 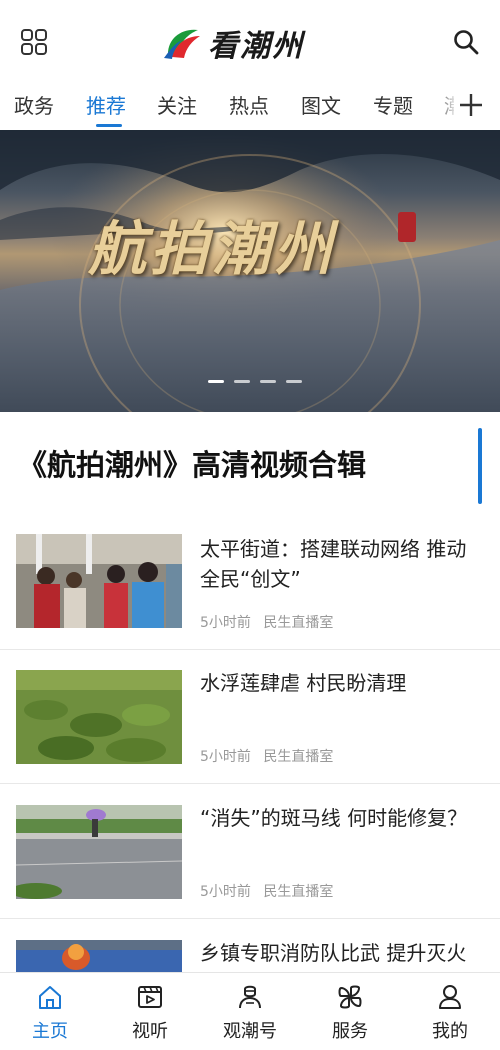 I want to click on nav-home: 主页, so click(x=50, y=1011).